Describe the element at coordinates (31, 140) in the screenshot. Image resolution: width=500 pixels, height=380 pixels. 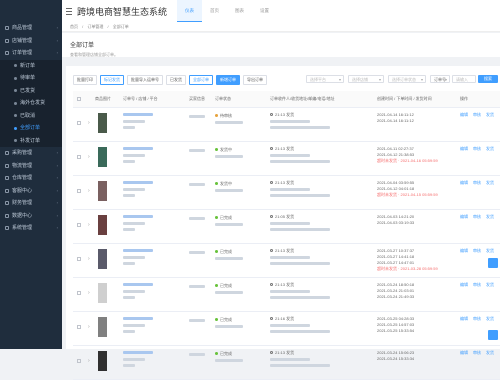
I see `sidebar-subitem: 补发订单` at that location.